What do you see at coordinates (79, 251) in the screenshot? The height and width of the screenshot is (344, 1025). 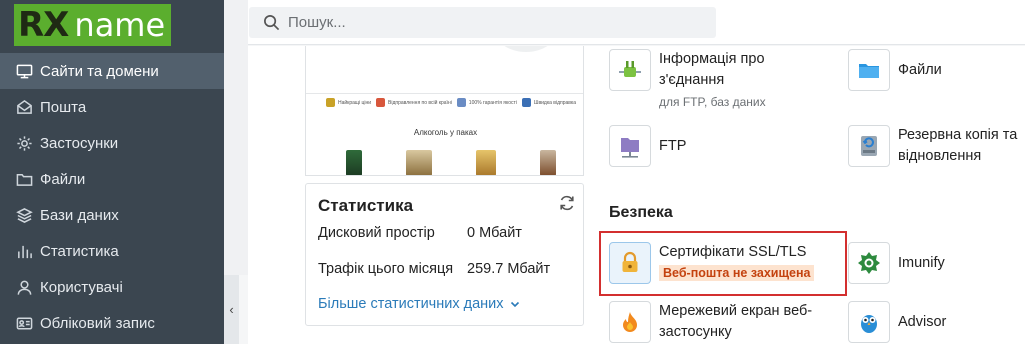 I see `sidebar-item-label: Статистика` at bounding box center [79, 251].